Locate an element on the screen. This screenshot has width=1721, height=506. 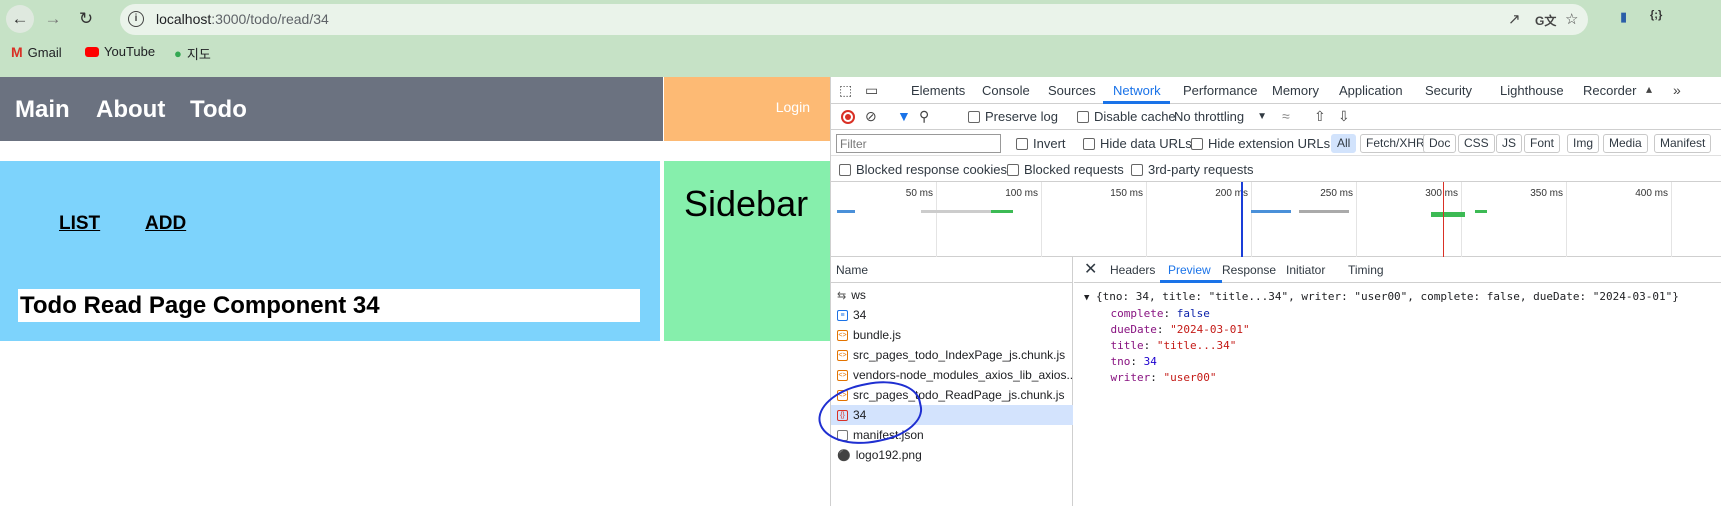
third-party-requests-checkbox: 3rd-party requests is located at coordinates (1192, 169).